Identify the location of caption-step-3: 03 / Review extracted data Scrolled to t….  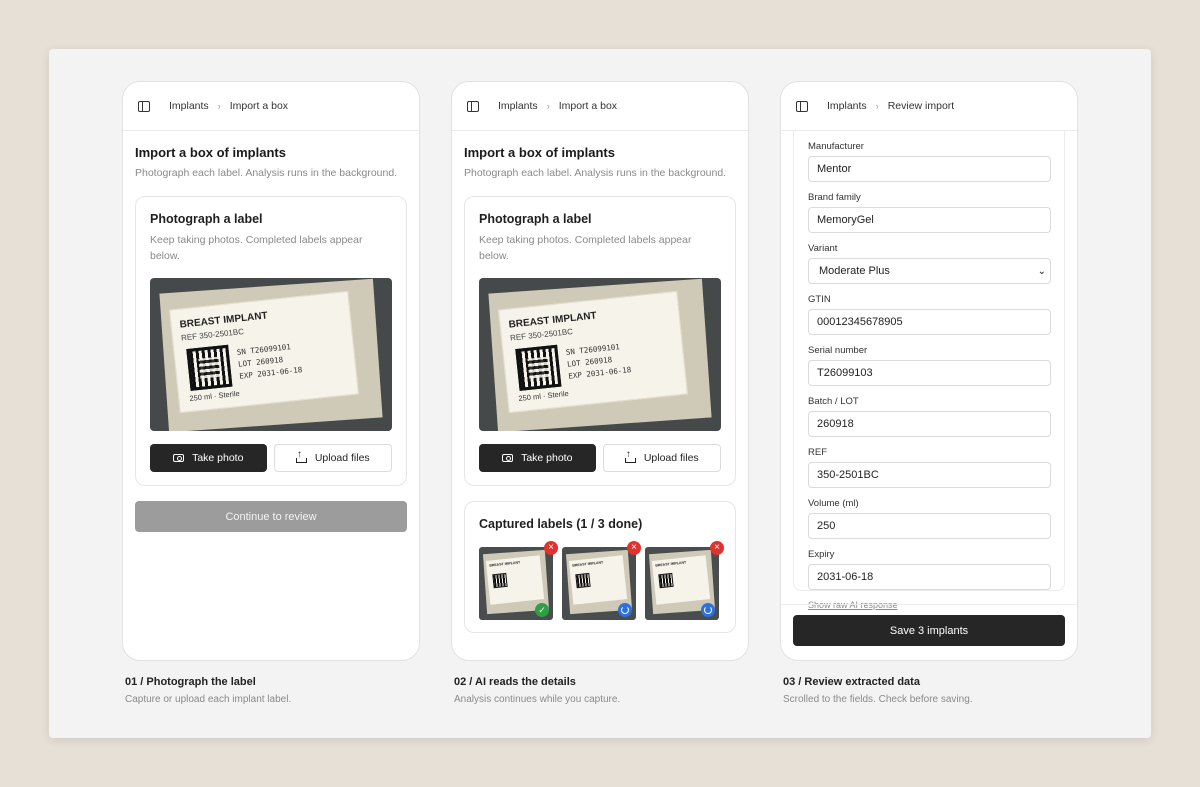
(878, 690).